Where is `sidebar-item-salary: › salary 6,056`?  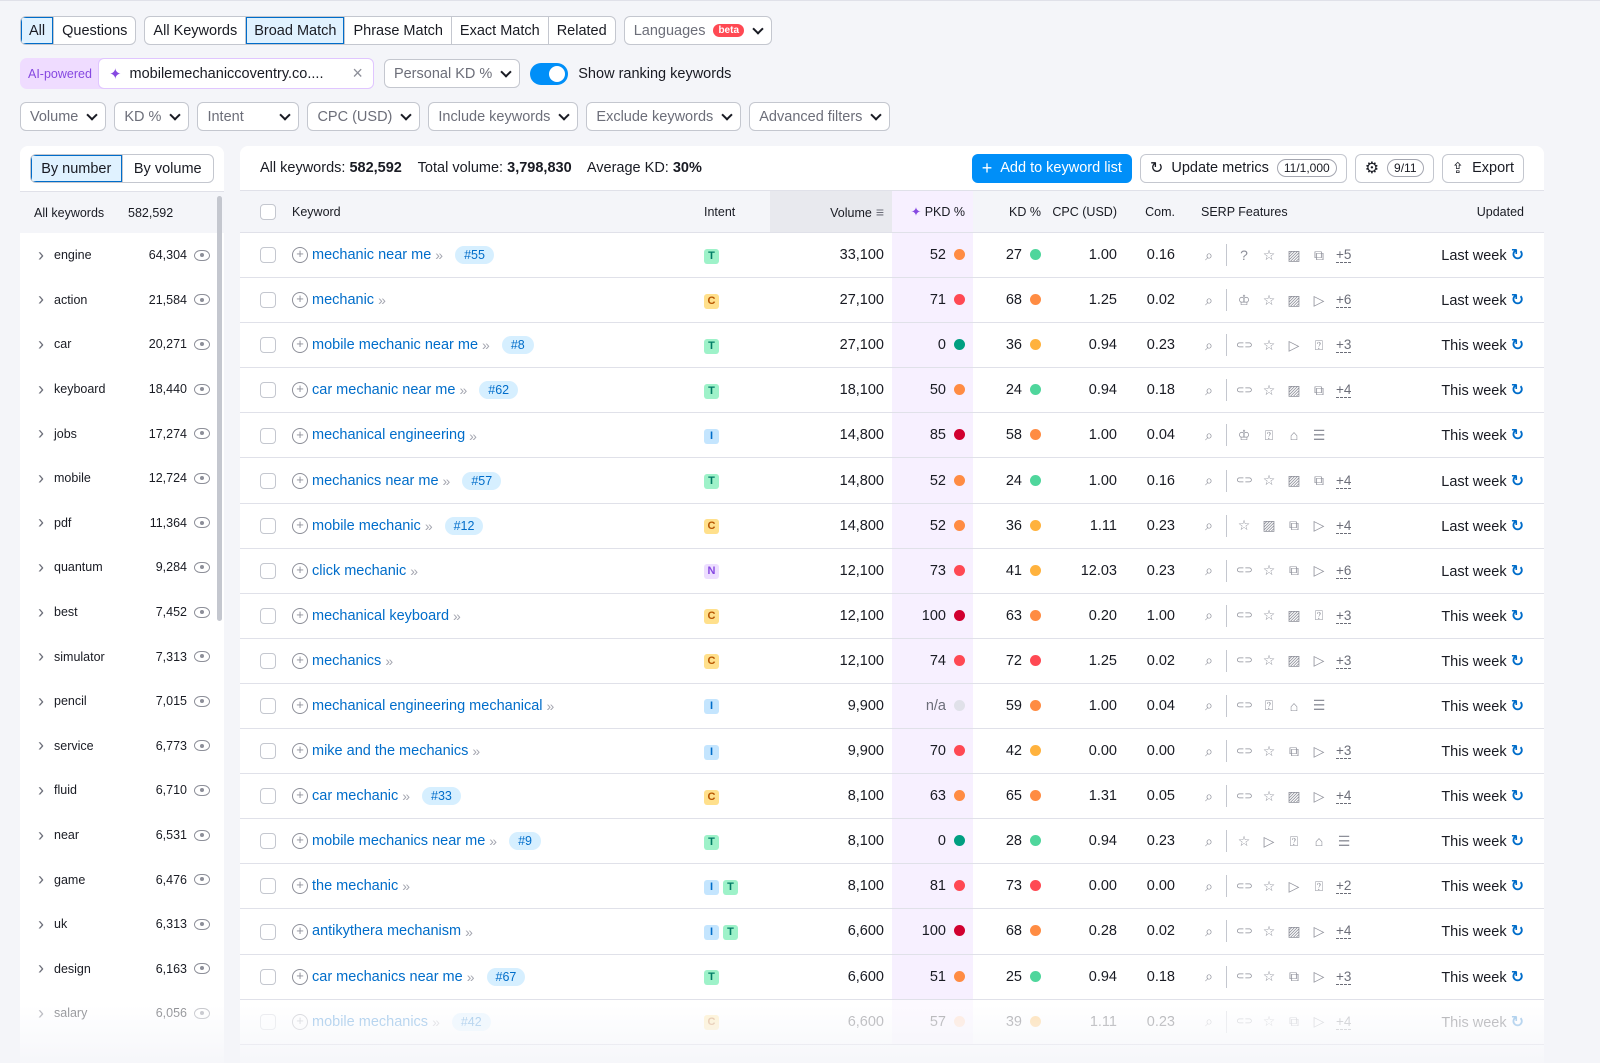
sidebar-item-salary: › salary 6,056 is located at coordinates (122, 1013).